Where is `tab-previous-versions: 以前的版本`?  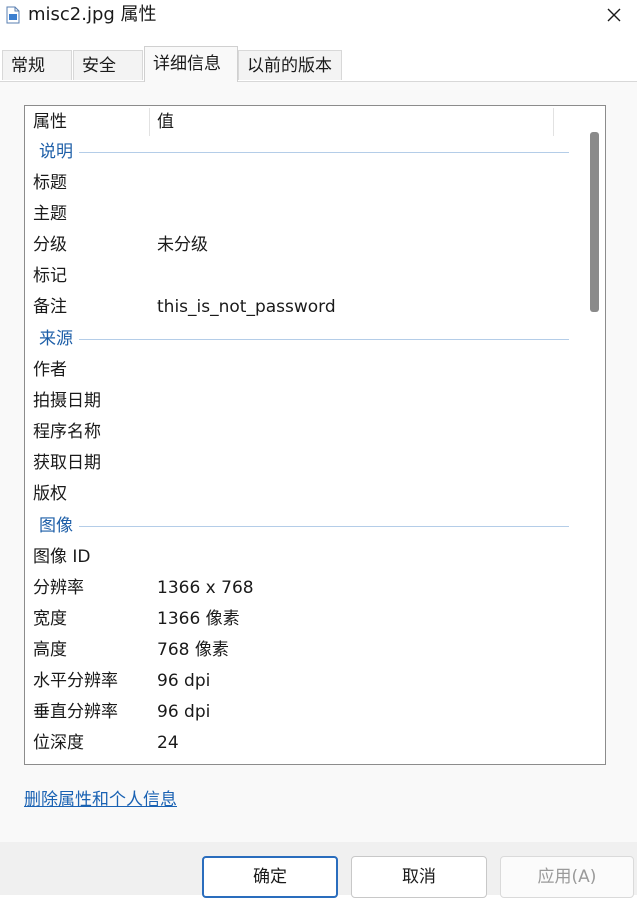
tab-previous-versions: 以前的版本 is located at coordinates (290, 65).